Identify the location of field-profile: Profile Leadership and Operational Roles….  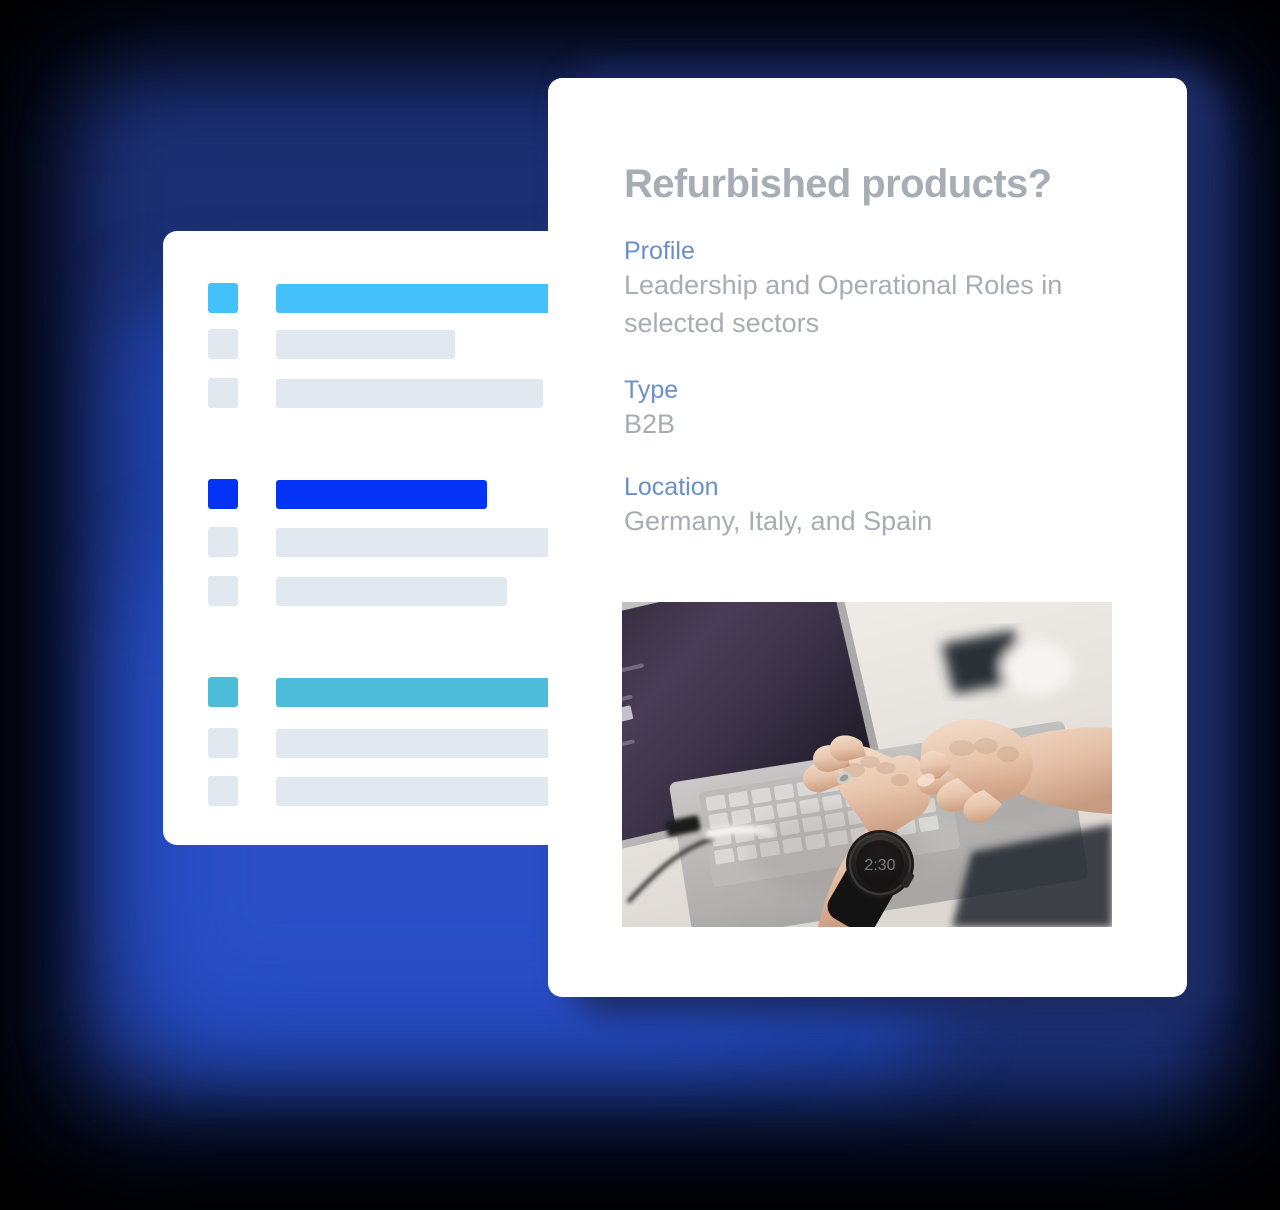
(874, 289).